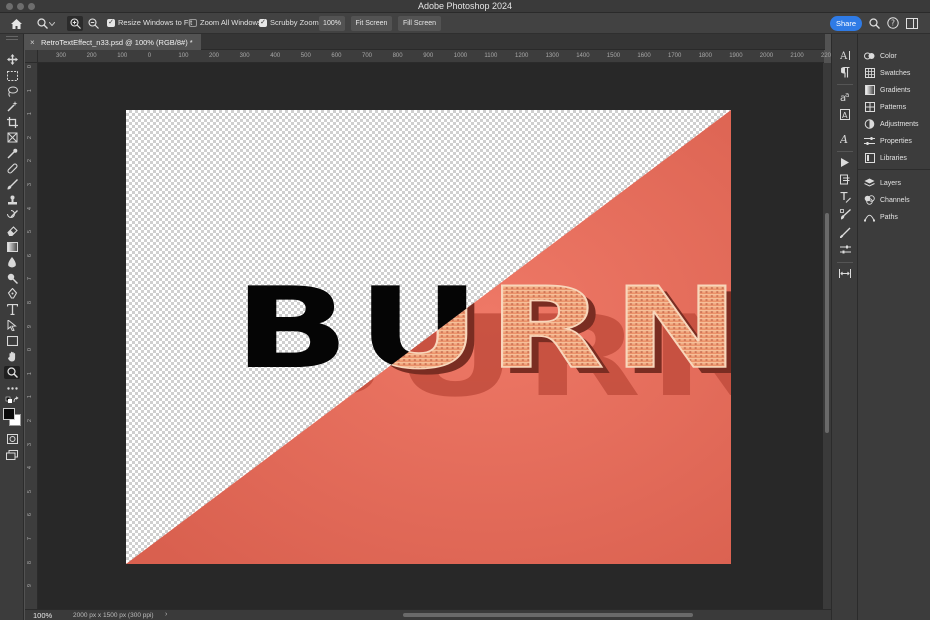  Describe the element at coordinates (30, 232) in the screenshot. I see `ruler-tick-label: 5` at that location.